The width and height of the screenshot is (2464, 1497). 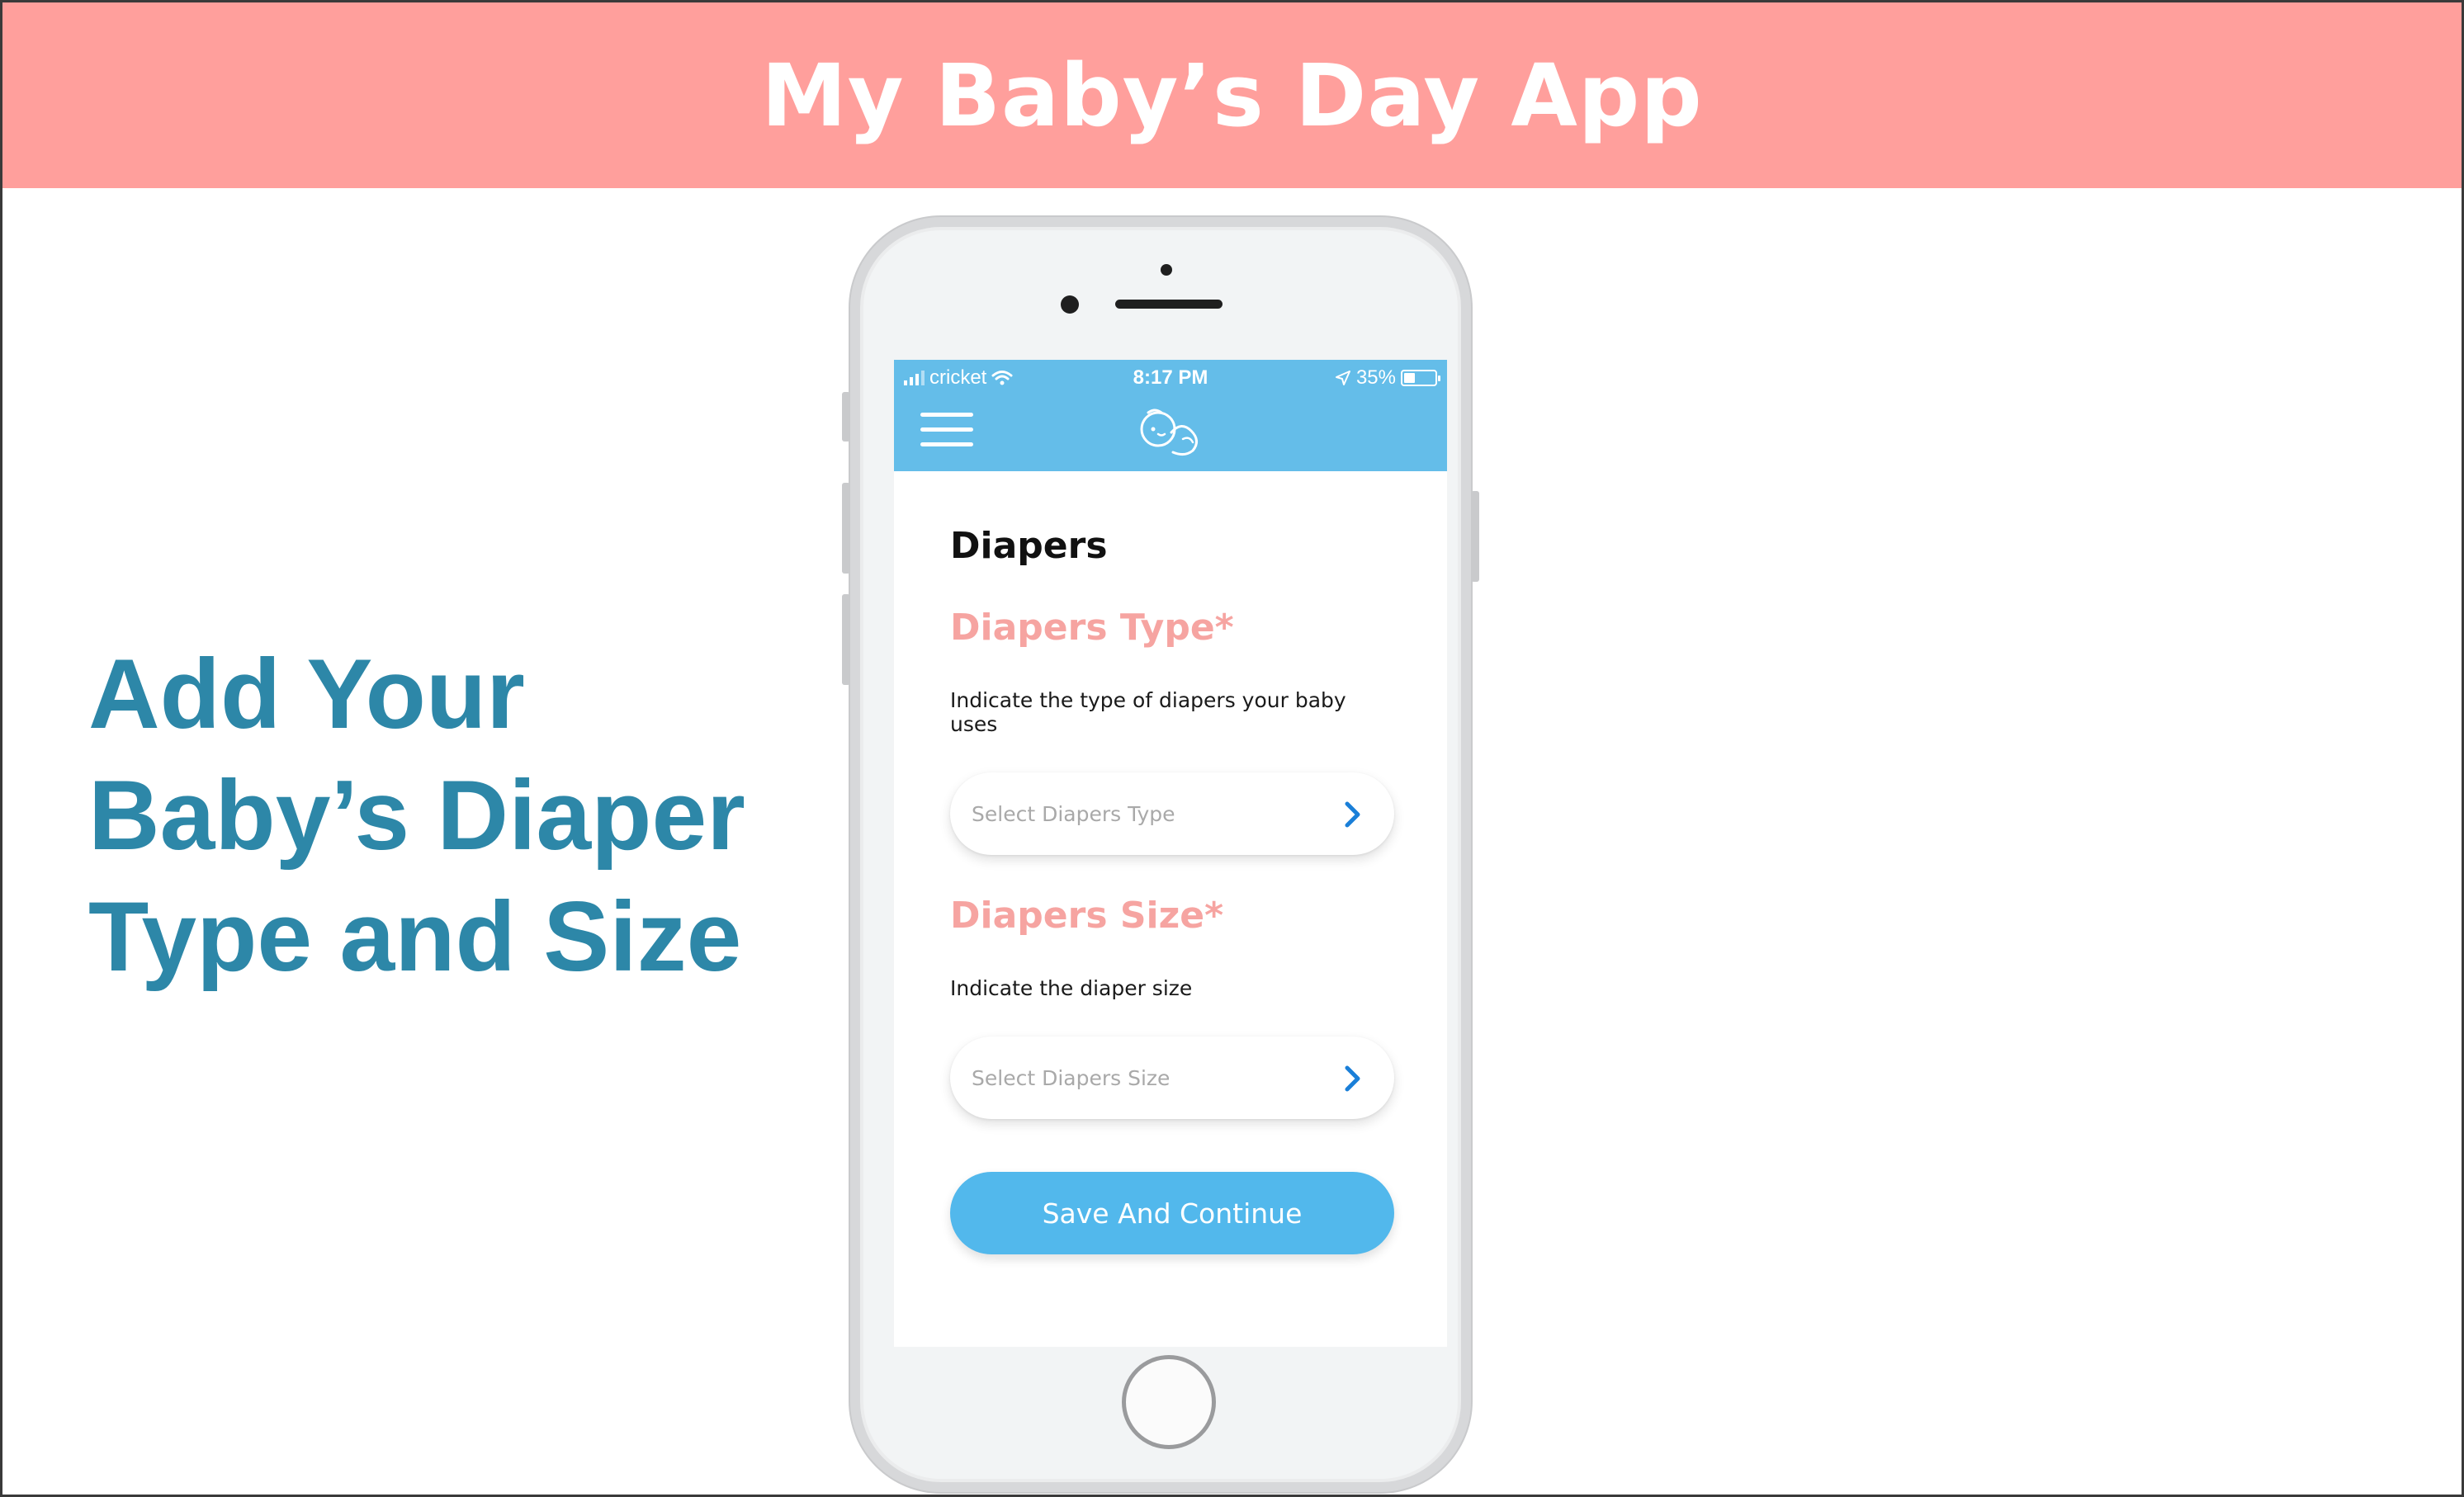 What do you see at coordinates (1074, 813) in the screenshot?
I see `diapers-type-placeholder: Select Diapers Type` at bounding box center [1074, 813].